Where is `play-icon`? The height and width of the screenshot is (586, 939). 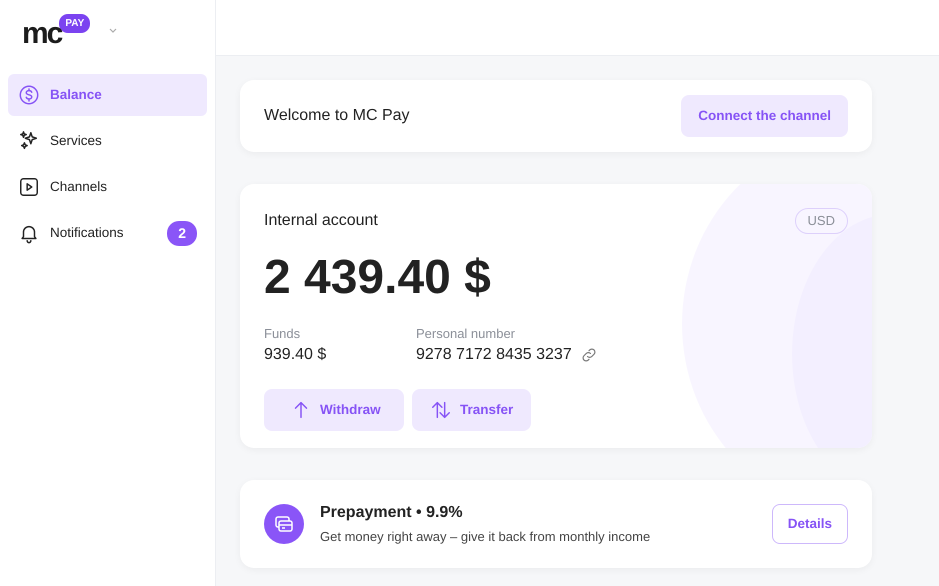 play-icon is located at coordinates (29, 187).